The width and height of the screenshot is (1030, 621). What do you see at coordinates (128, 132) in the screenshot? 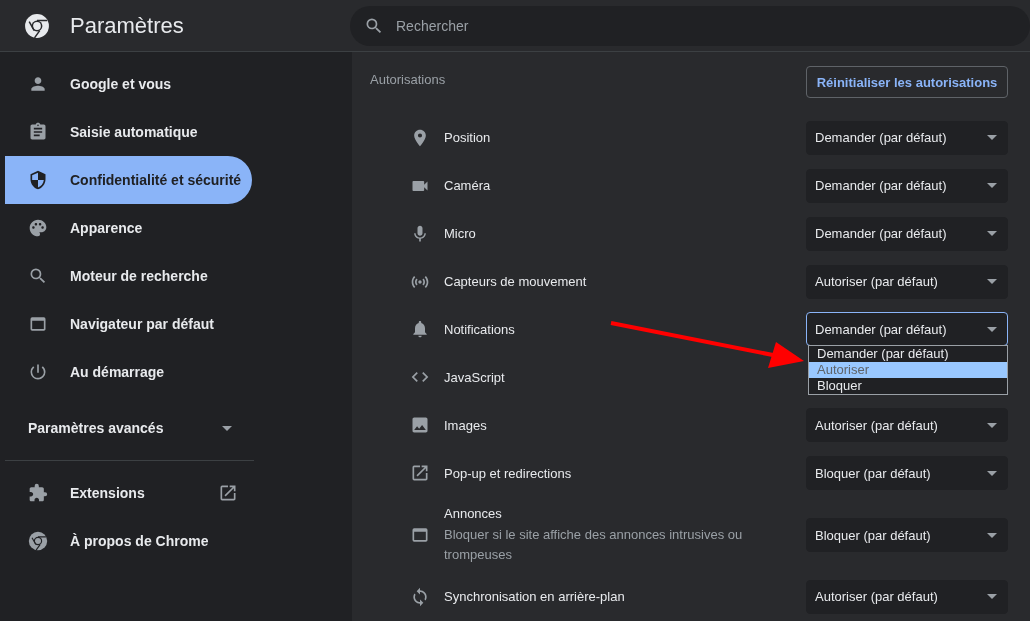
I see `sidebar-item: Saisie automatique` at bounding box center [128, 132].